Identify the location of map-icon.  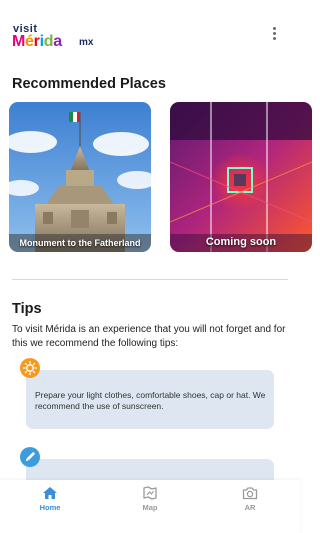
(150, 493).